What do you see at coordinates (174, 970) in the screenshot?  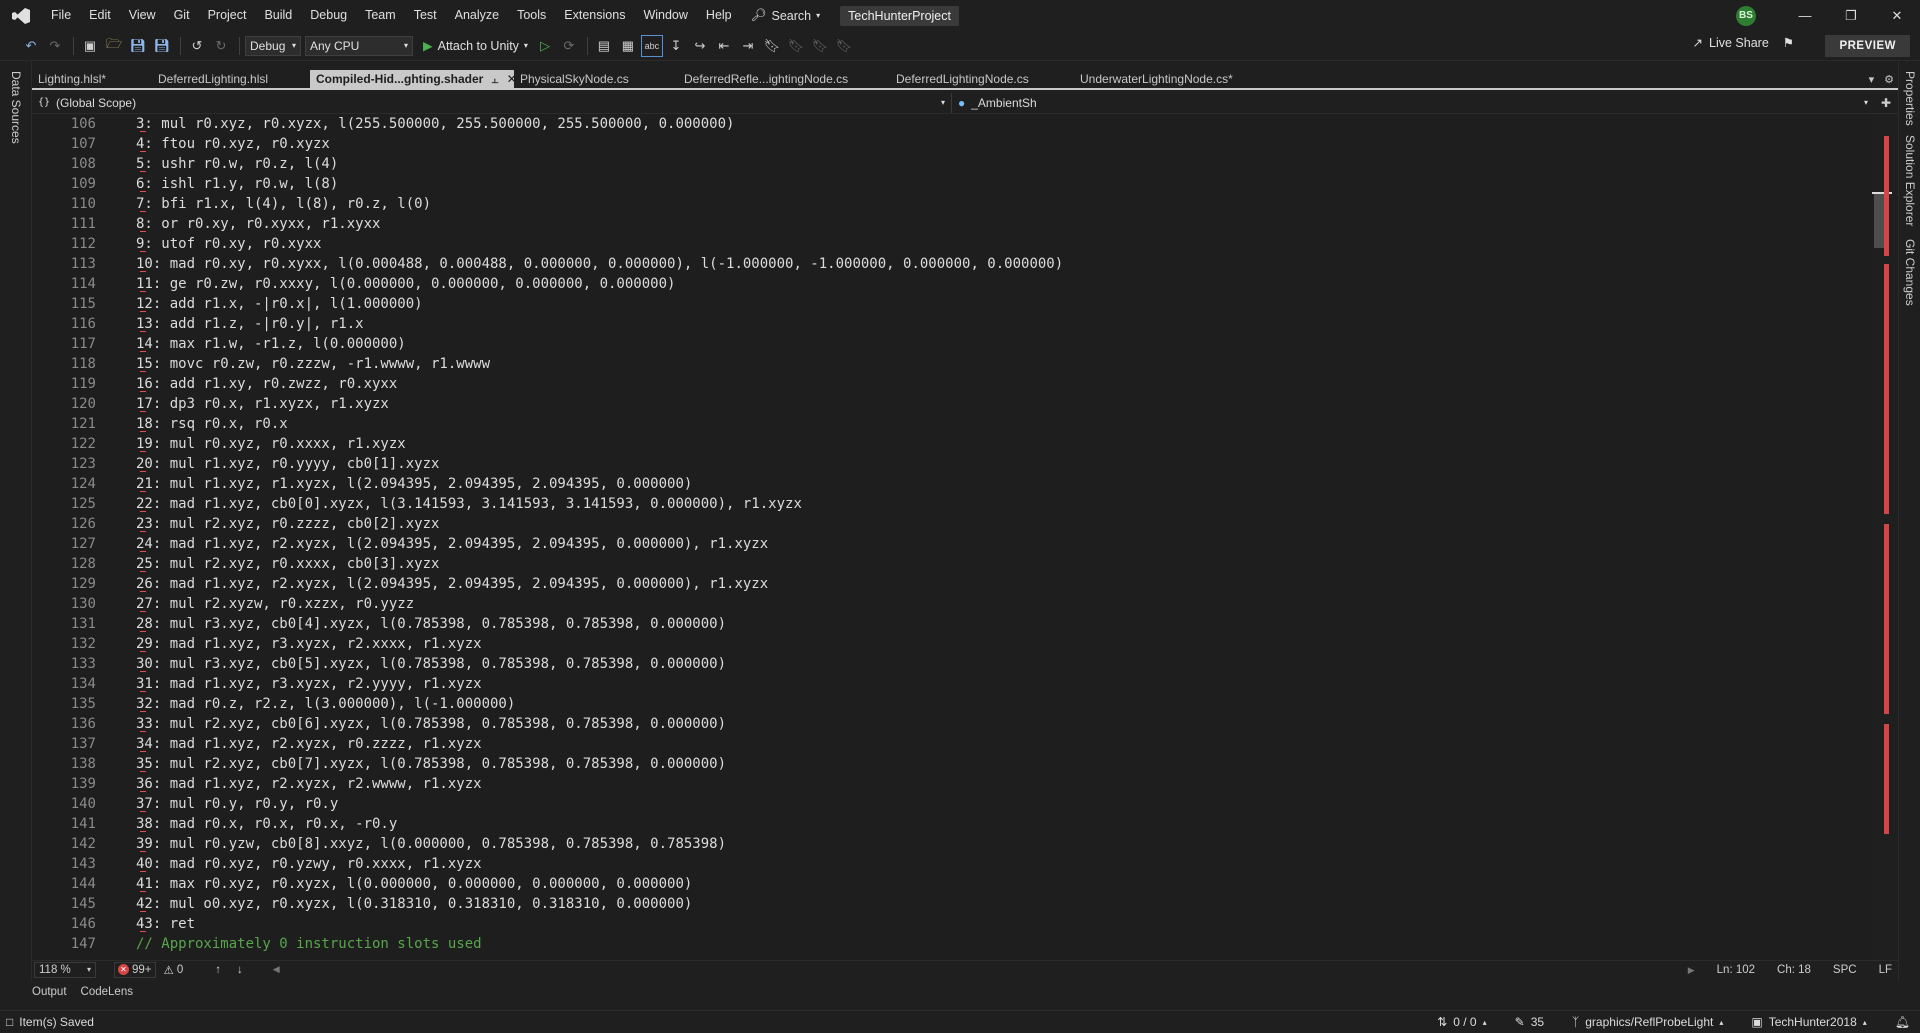 I see `warning-count-badge: ⚠ 0` at bounding box center [174, 970].